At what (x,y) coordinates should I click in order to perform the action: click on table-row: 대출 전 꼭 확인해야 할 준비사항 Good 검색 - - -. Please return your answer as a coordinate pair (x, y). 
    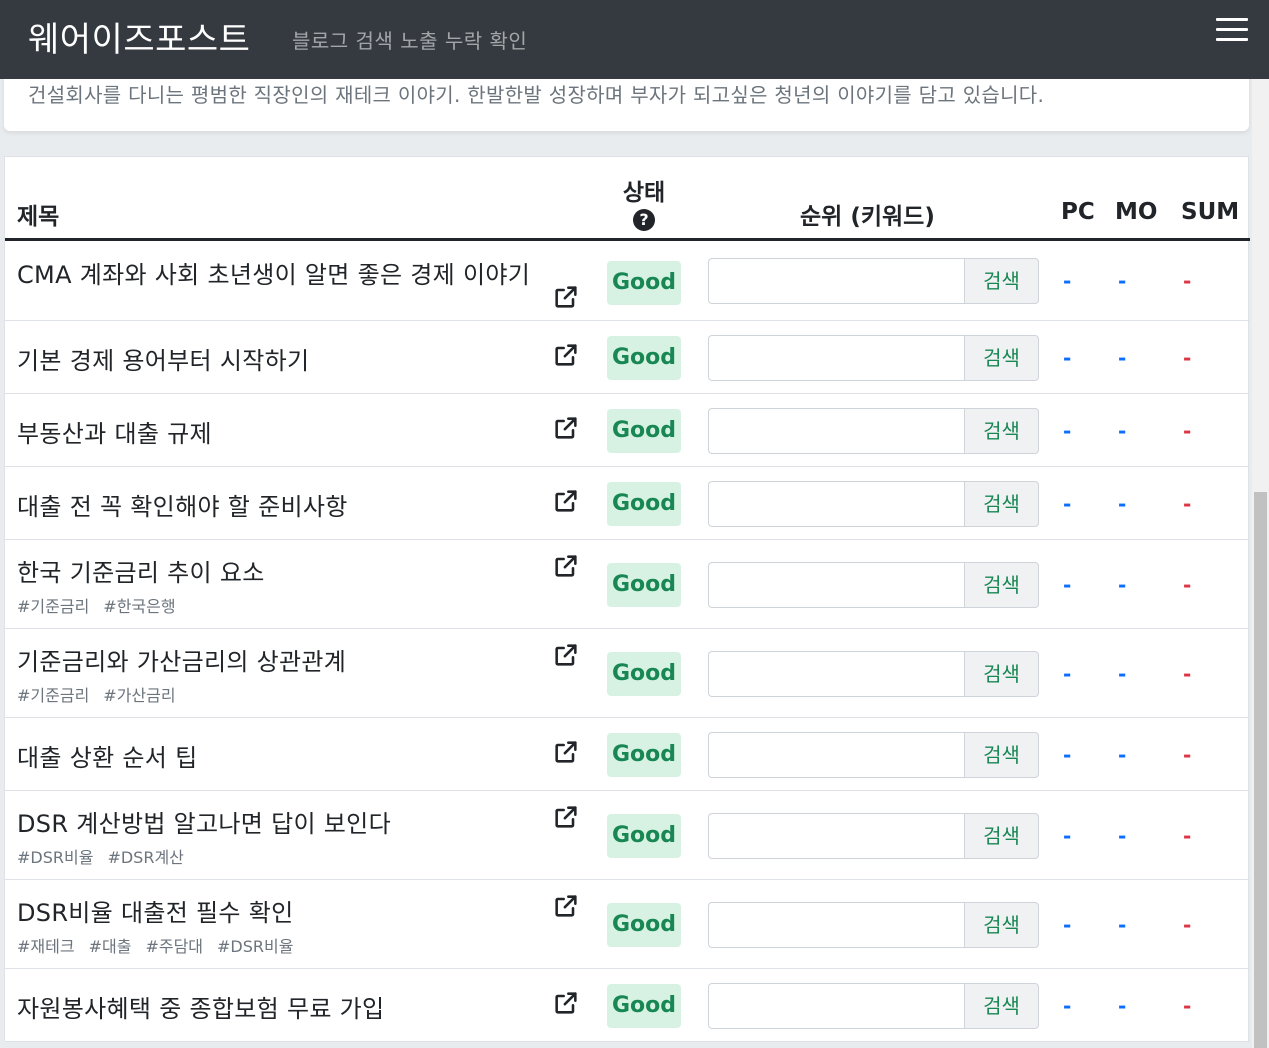
    Looking at the image, I should click on (627, 503).